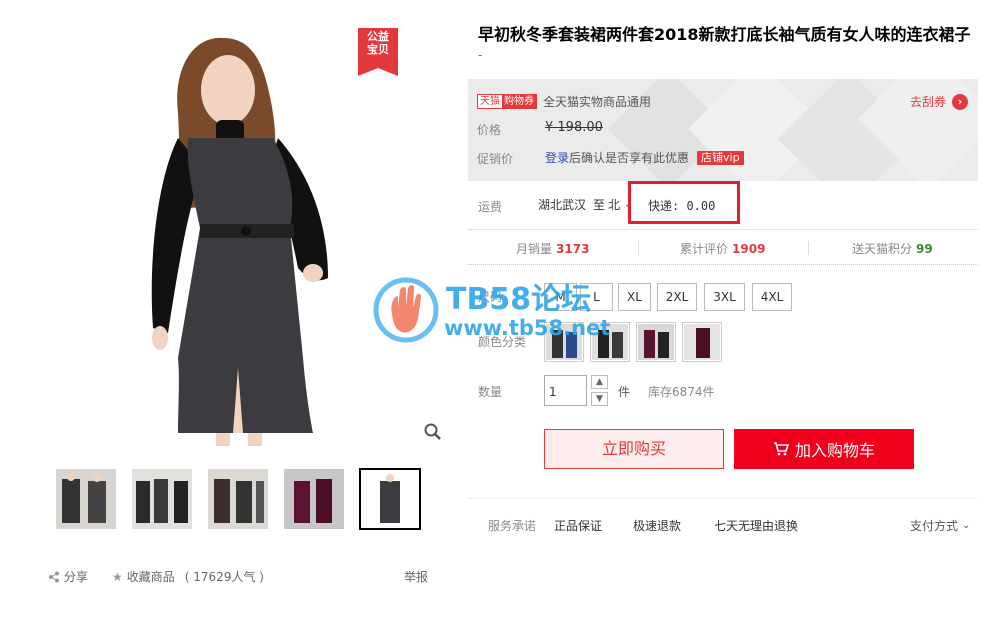 This screenshot has height=618, width=998. I want to click on favorite-label: 收藏商品, so click(150, 577).